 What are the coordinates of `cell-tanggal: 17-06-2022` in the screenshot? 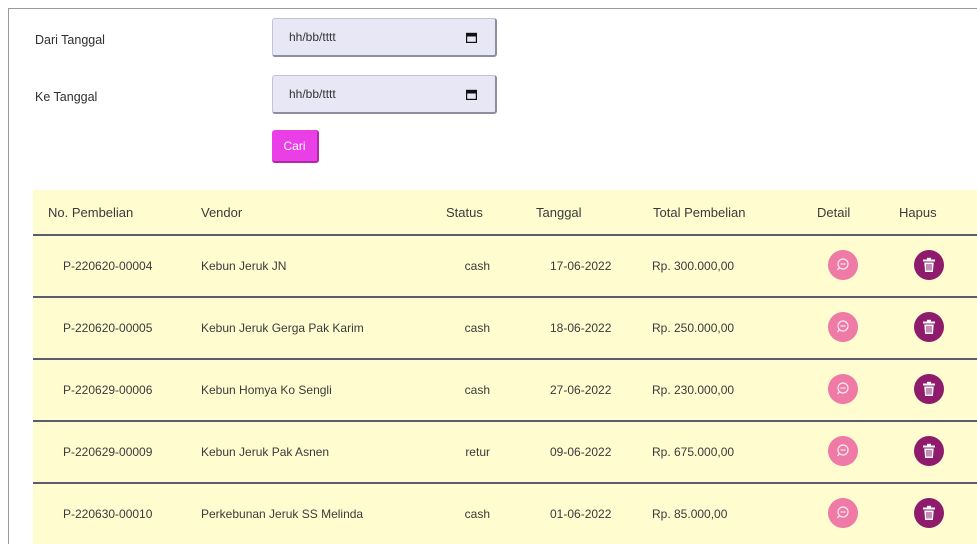 It's located at (581, 266).